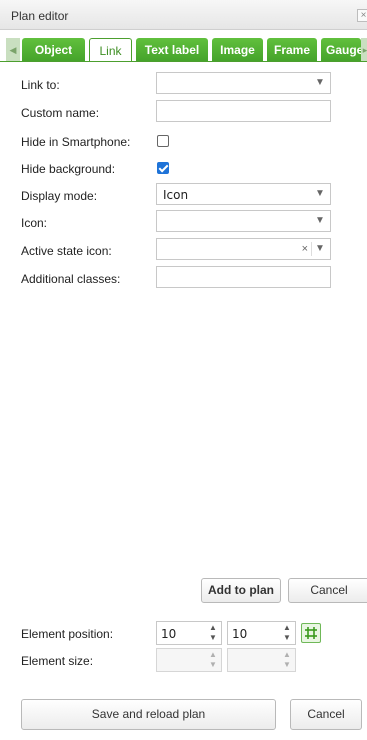 The height and width of the screenshot is (740, 367). I want to click on icon-label: Icon:, so click(34, 223).